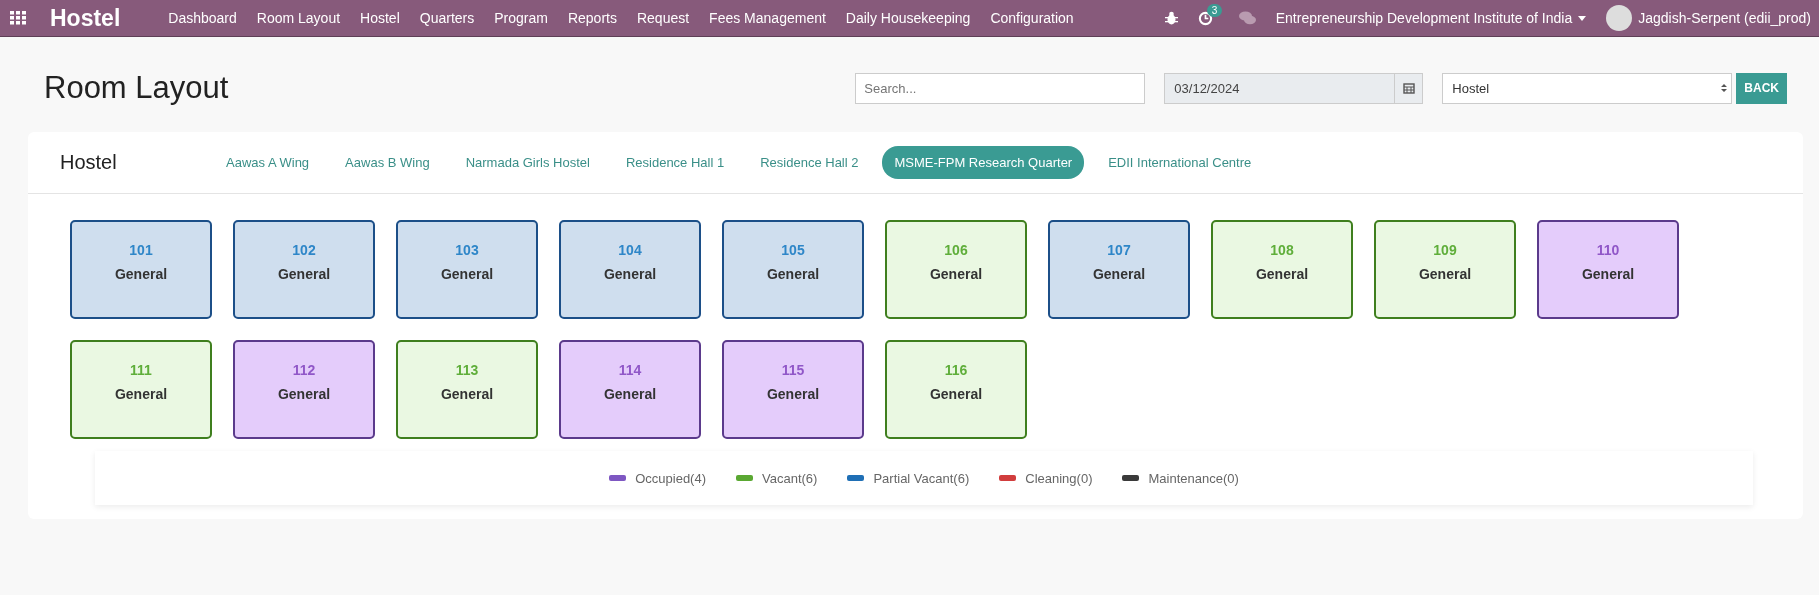  Describe the element at coordinates (304, 250) in the screenshot. I see `room-number: 102` at that location.